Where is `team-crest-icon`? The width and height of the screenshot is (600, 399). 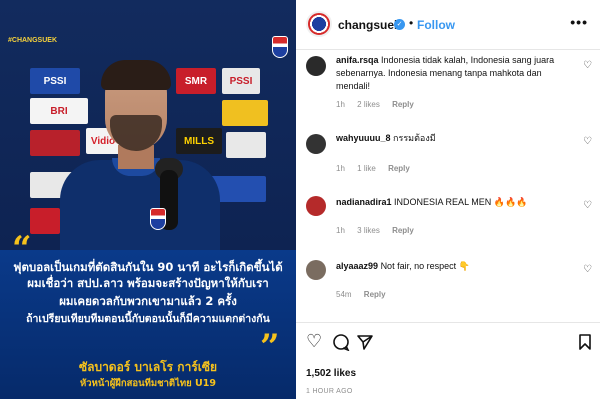 team-crest-icon is located at coordinates (280, 47).